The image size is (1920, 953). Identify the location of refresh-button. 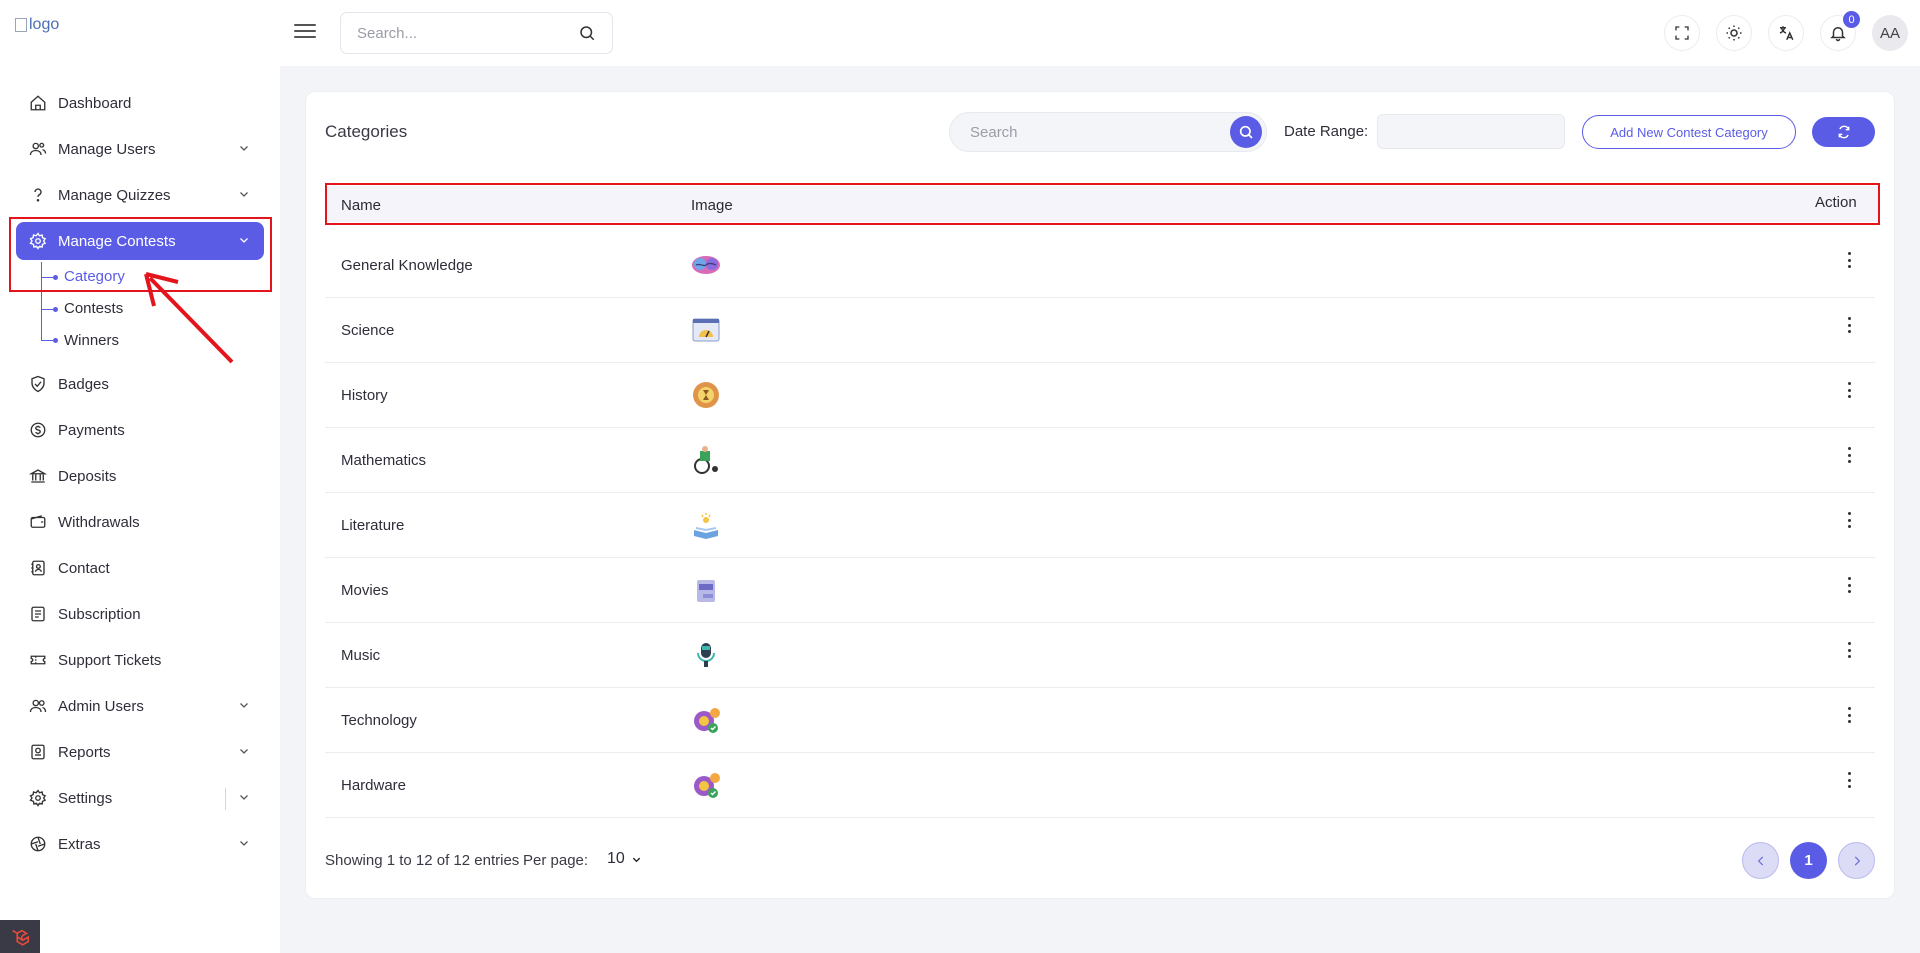
(1843, 132).